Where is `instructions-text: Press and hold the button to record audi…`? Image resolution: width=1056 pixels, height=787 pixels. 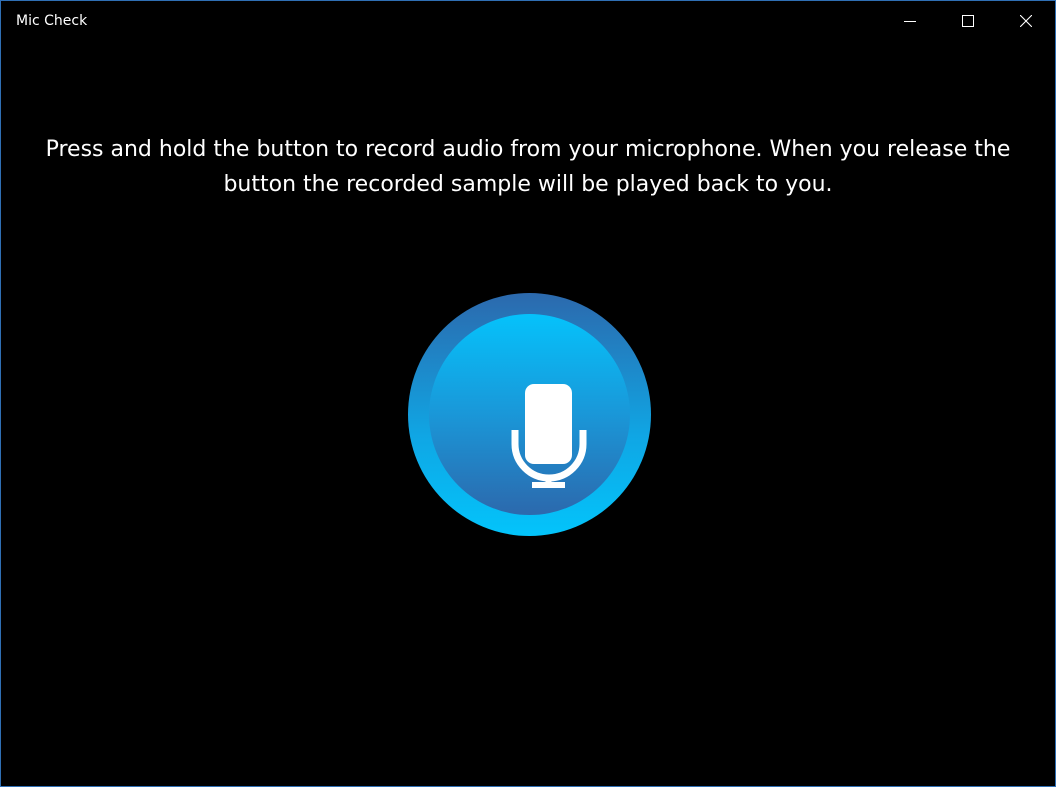 instructions-text: Press and hold the button to record audi… is located at coordinates (528, 167).